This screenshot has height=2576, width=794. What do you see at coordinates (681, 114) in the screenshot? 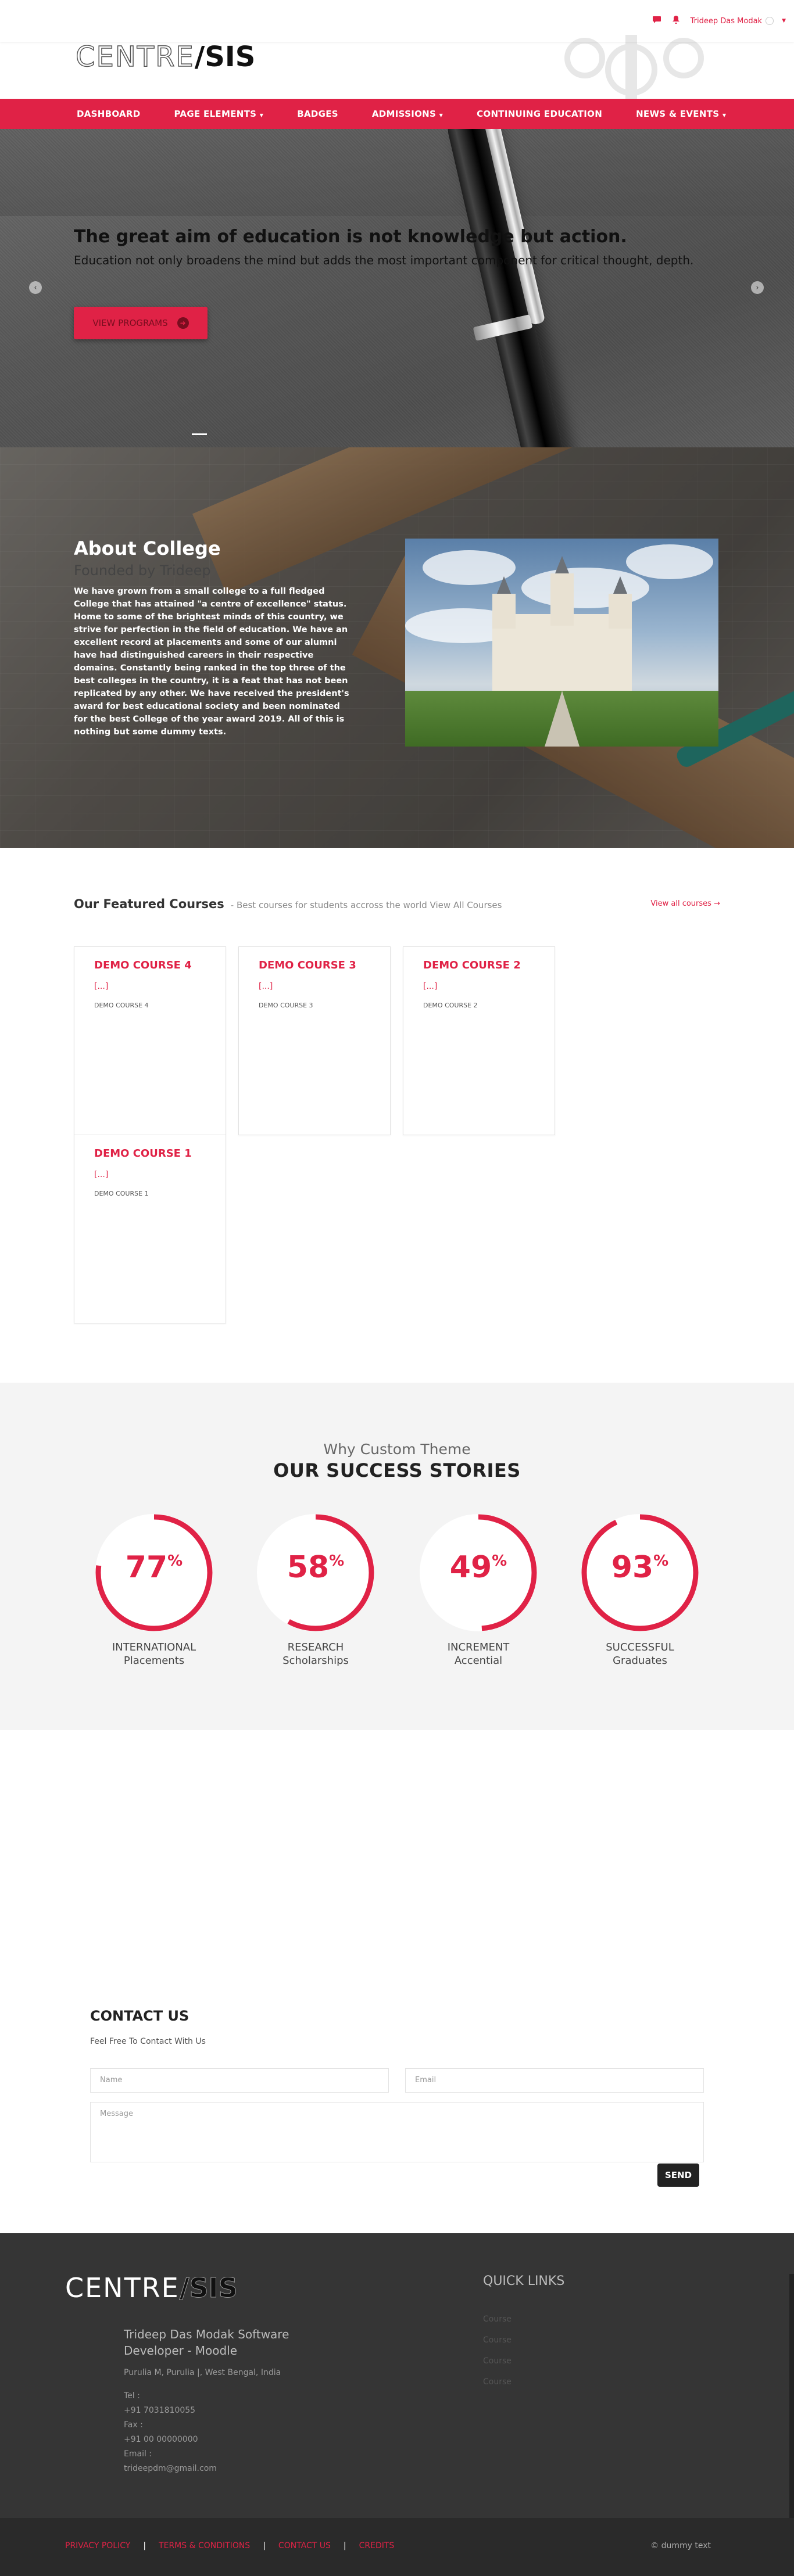
I see `nav-news-events: NEWS & EVENTS ▼` at bounding box center [681, 114].